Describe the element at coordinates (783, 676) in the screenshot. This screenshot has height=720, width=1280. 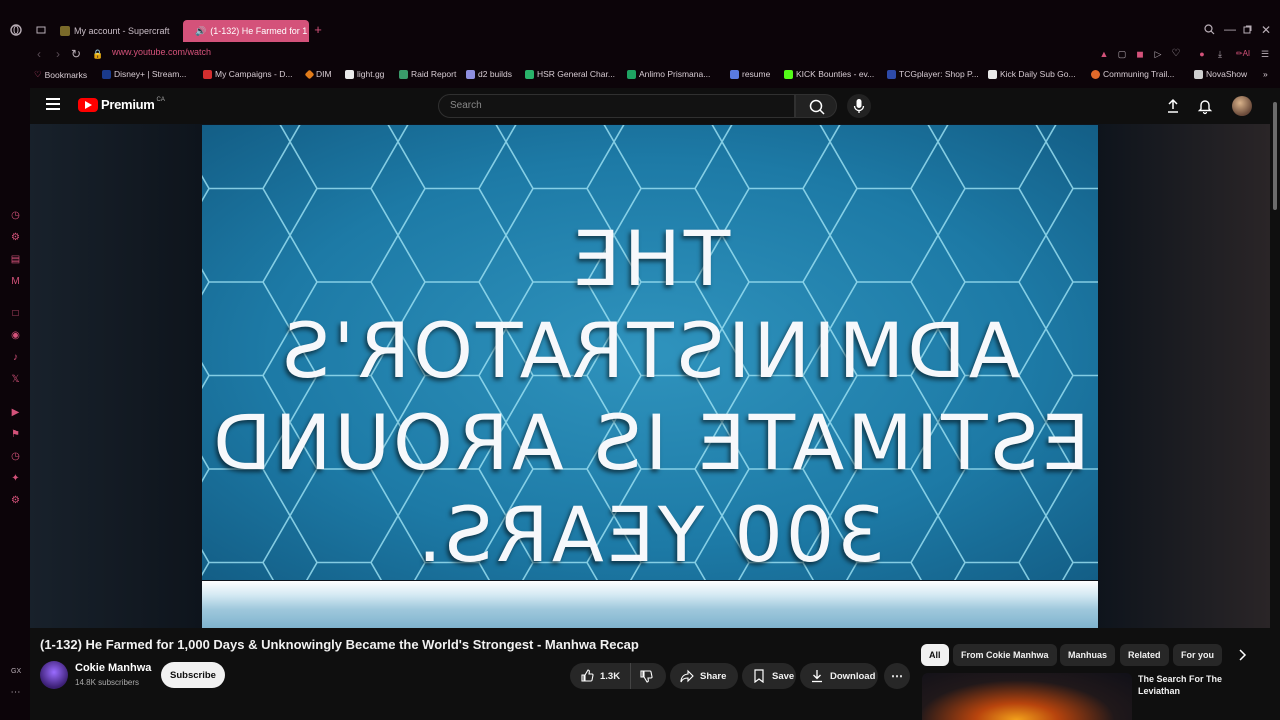
I see `save-label: Save` at that location.